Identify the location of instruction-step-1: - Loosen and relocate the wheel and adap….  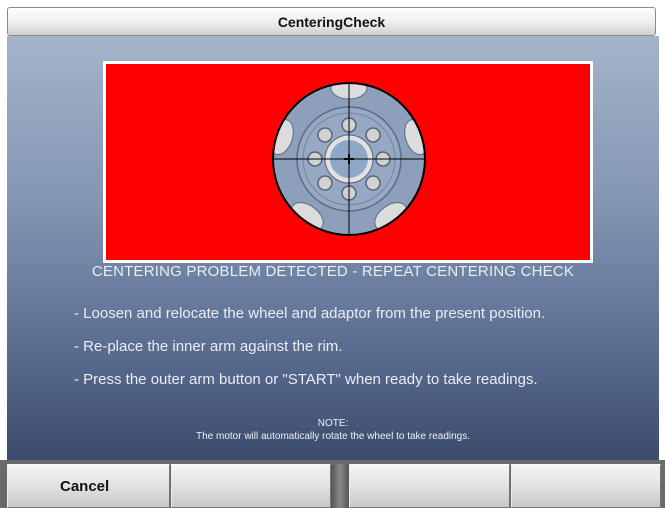
(310, 313).